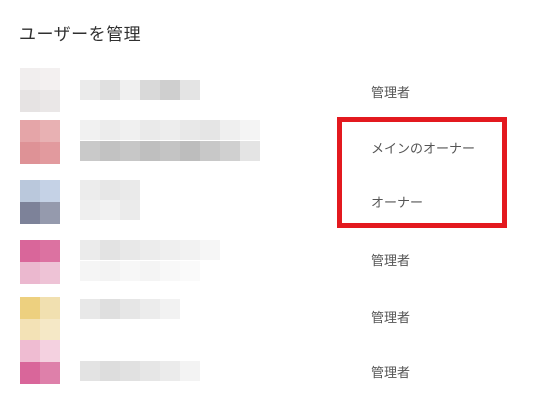 This screenshot has height=400, width=551. Describe the element at coordinates (422, 172) in the screenshot. I see `highlight-box` at that location.